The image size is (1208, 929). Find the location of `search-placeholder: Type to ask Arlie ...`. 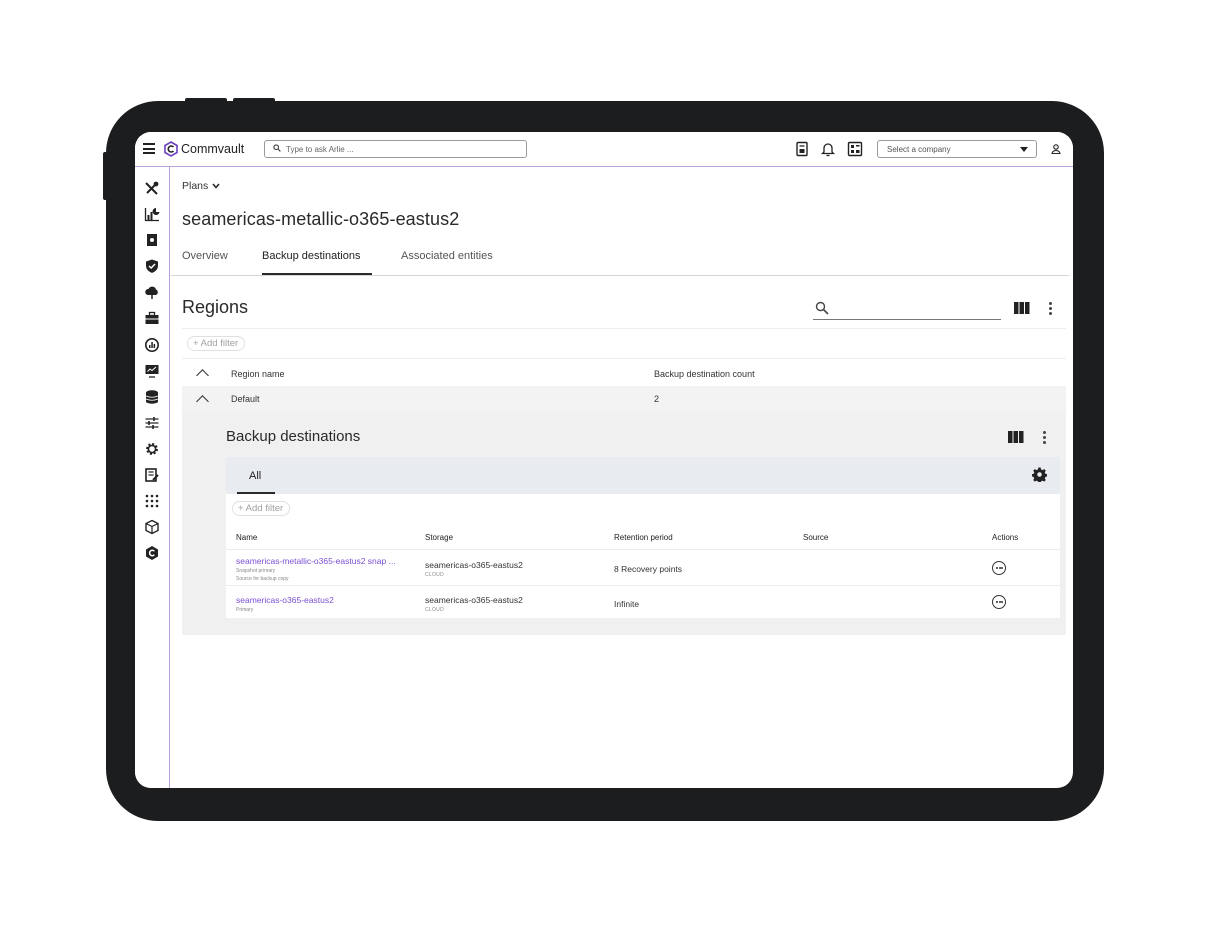

search-placeholder: Type to ask Arlie ... is located at coordinates (320, 149).